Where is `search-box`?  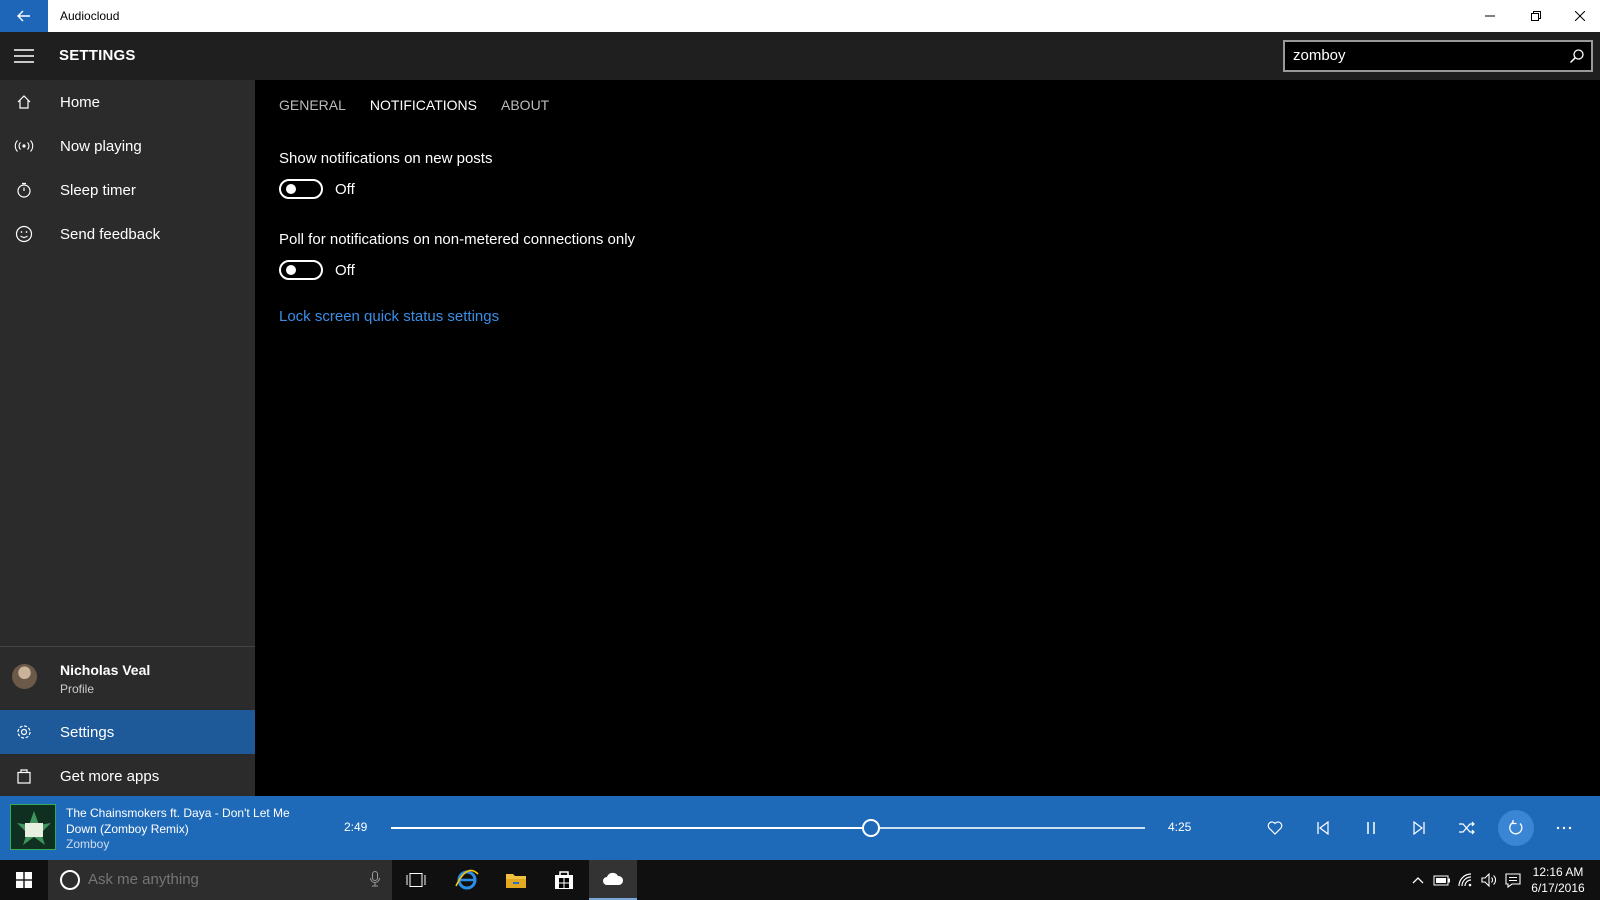 search-box is located at coordinates (1438, 56).